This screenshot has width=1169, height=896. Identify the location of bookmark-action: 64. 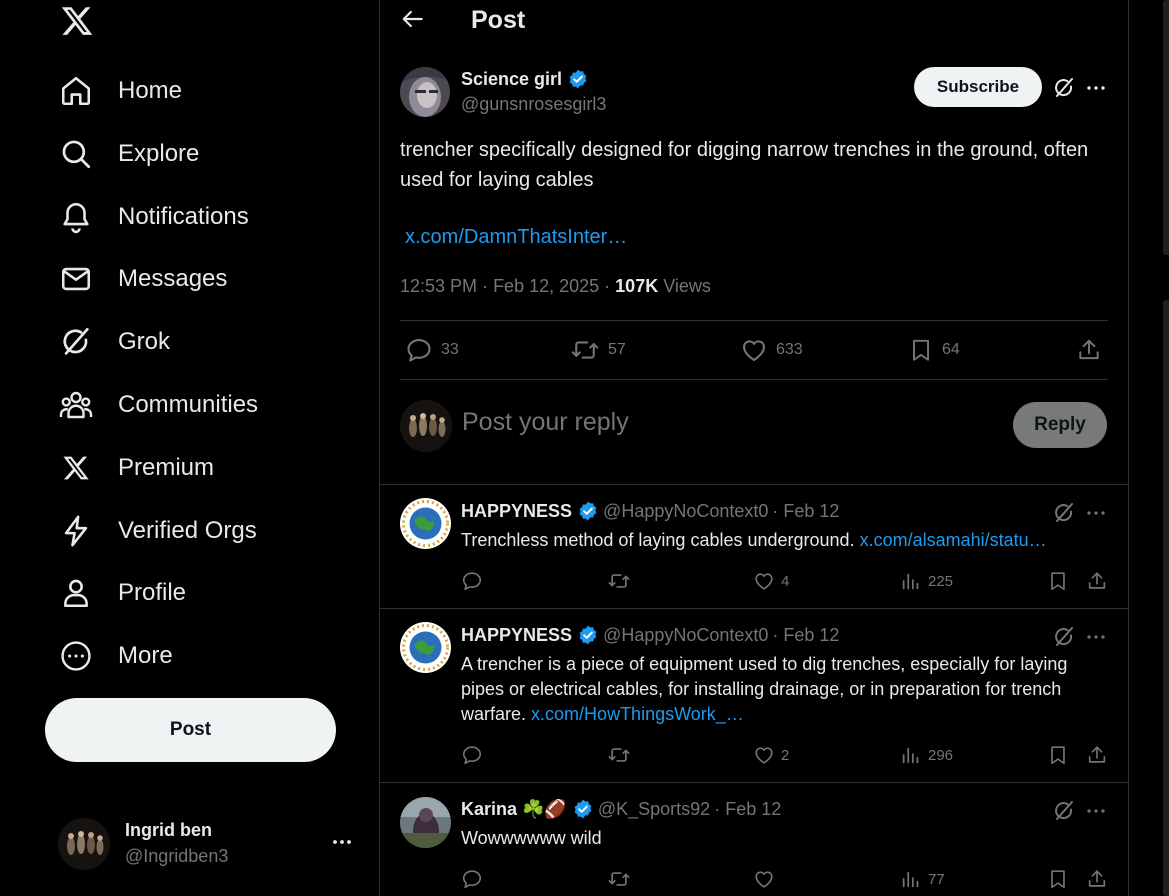
(934, 350).